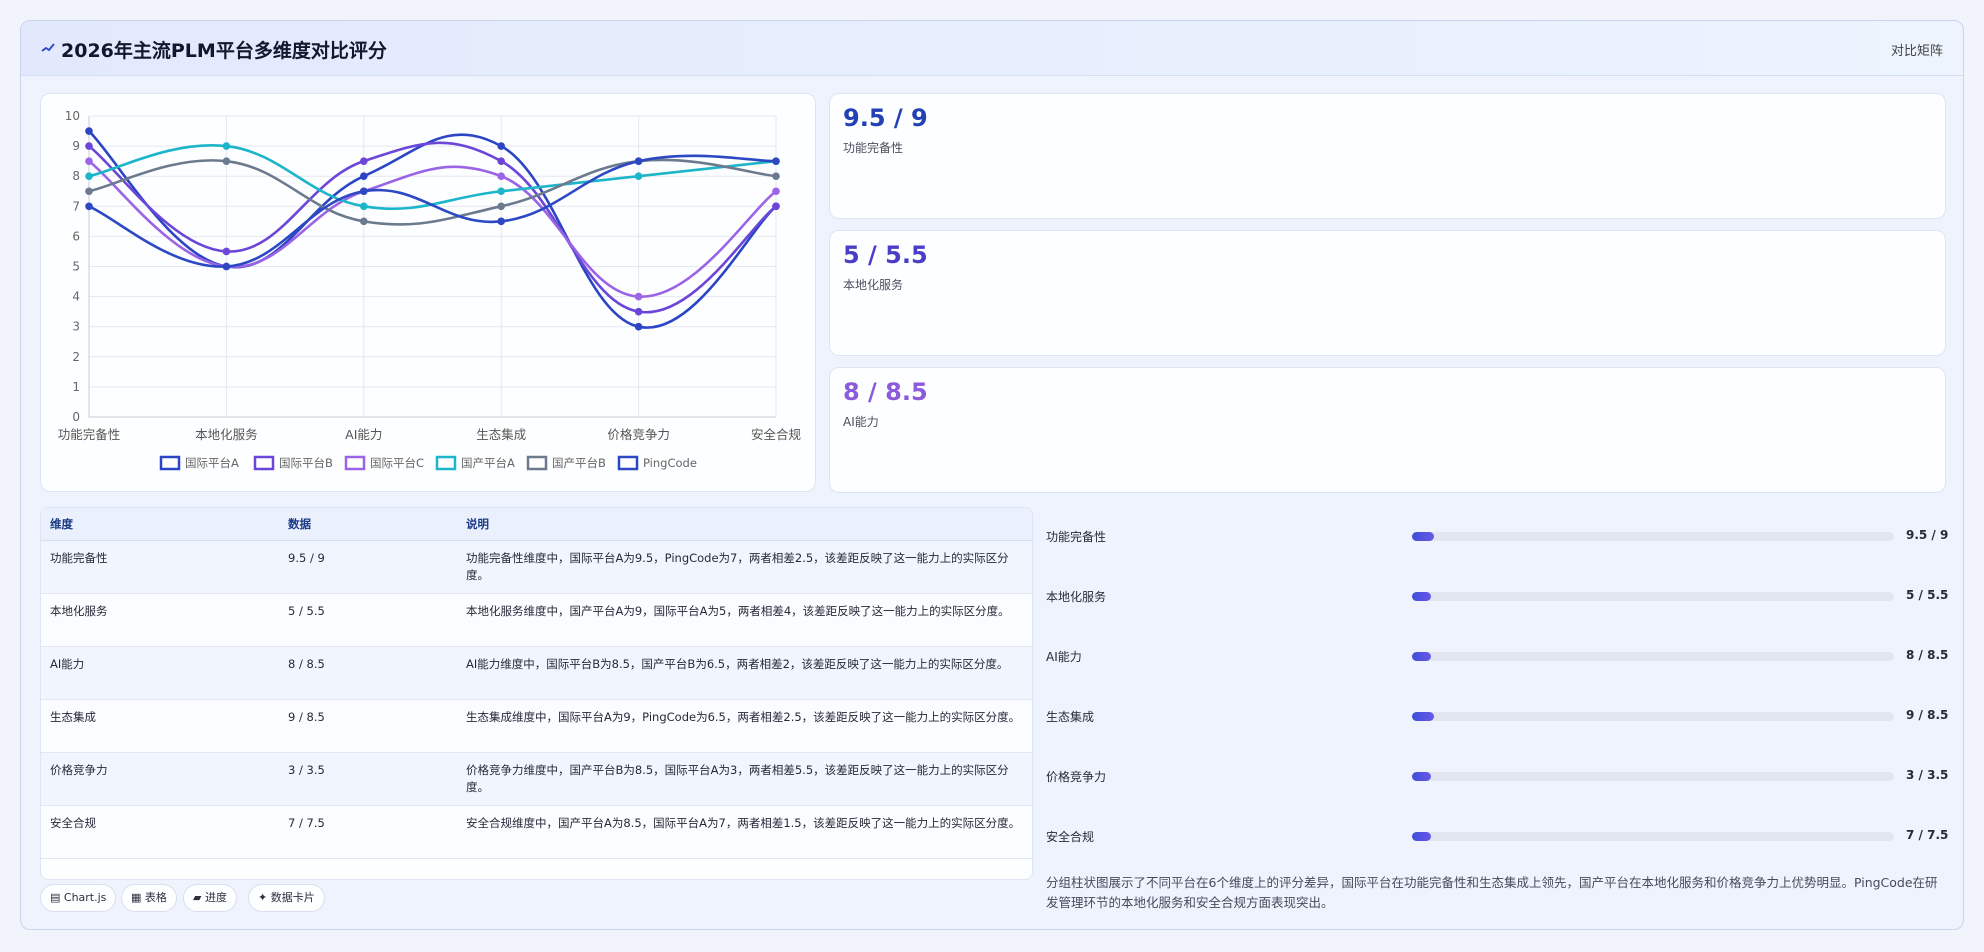 Image resolution: width=1984 pixels, height=952 pixels. What do you see at coordinates (501, 434) in the screenshot?
I see `x-tick-label: 生态集成` at bounding box center [501, 434].